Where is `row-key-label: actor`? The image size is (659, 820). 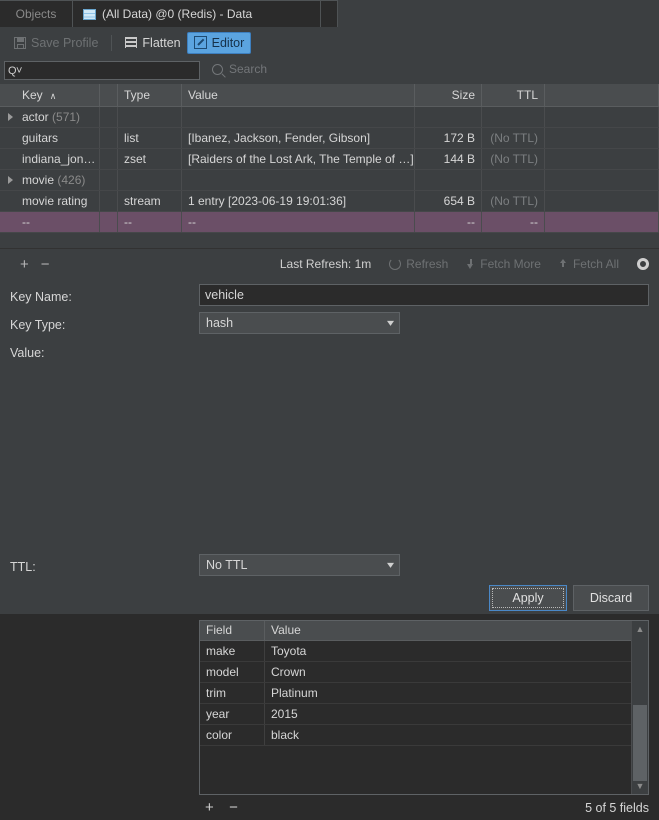
row-key-label: actor is located at coordinates (35, 117).